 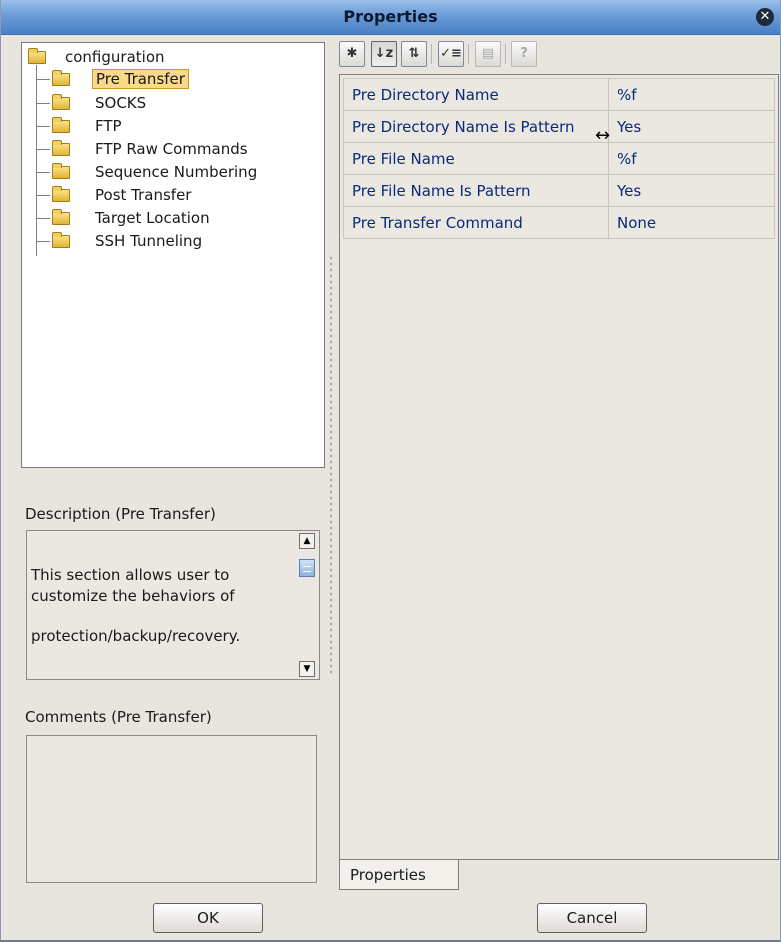 What do you see at coordinates (120, 514) in the screenshot?
I see `description-label: Description (Pre Transfer)` at bounding box center [120, 514].